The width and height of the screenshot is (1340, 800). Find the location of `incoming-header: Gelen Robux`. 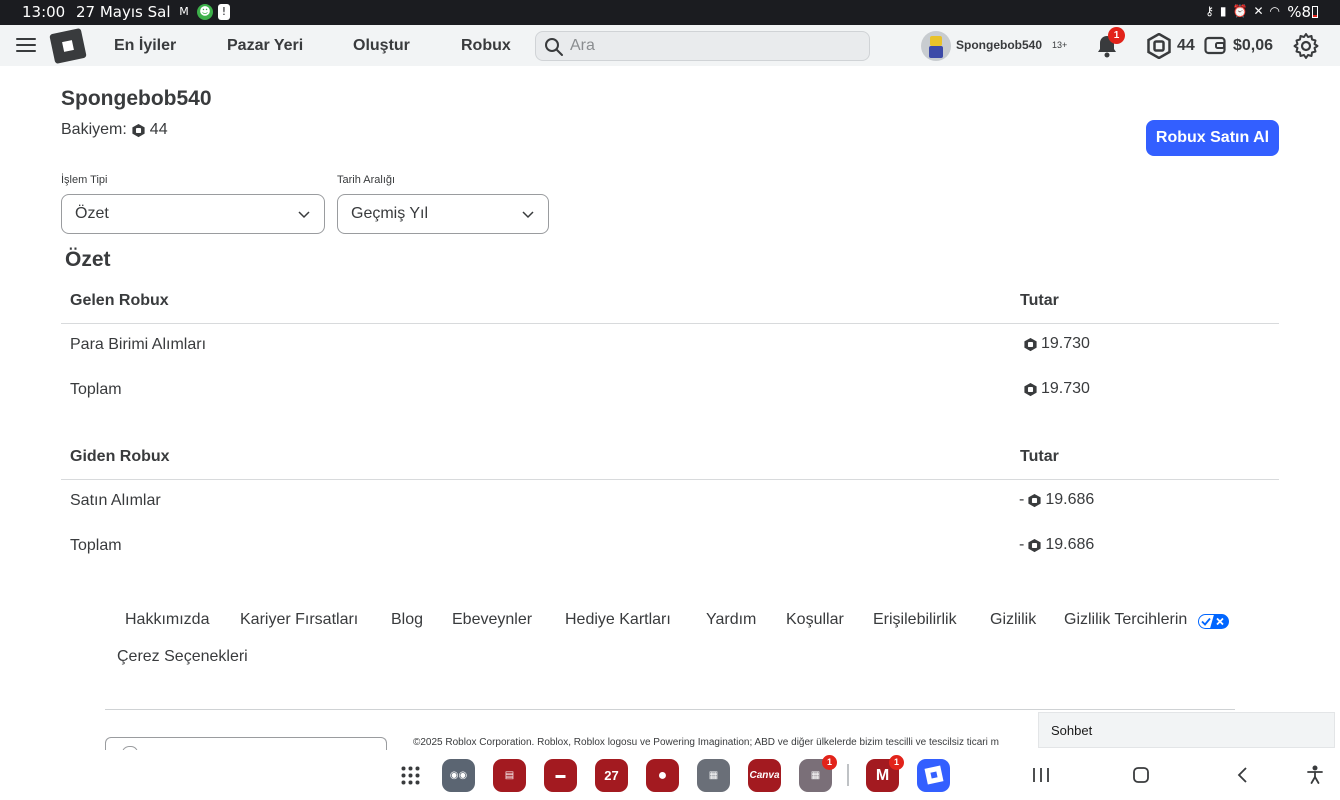

incoming-header: Gelen Robux is located at coordinates (119, 300).